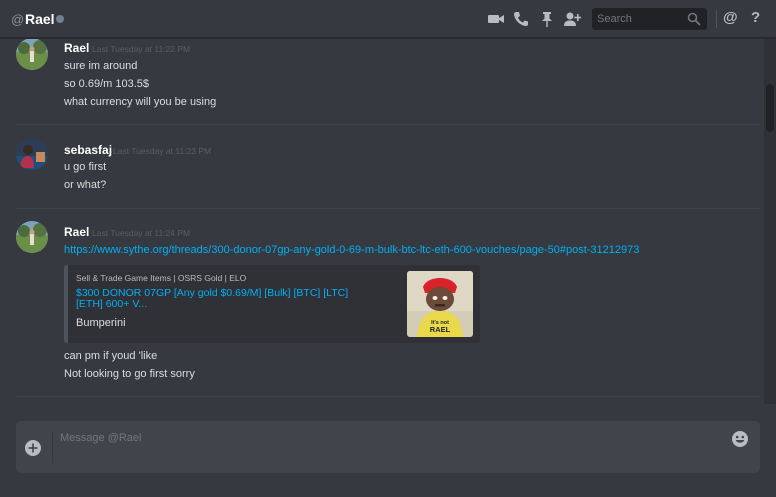  Describe the element at coordinates (85, 185) in the screenshot. I see `message-text: or what?` at that location.